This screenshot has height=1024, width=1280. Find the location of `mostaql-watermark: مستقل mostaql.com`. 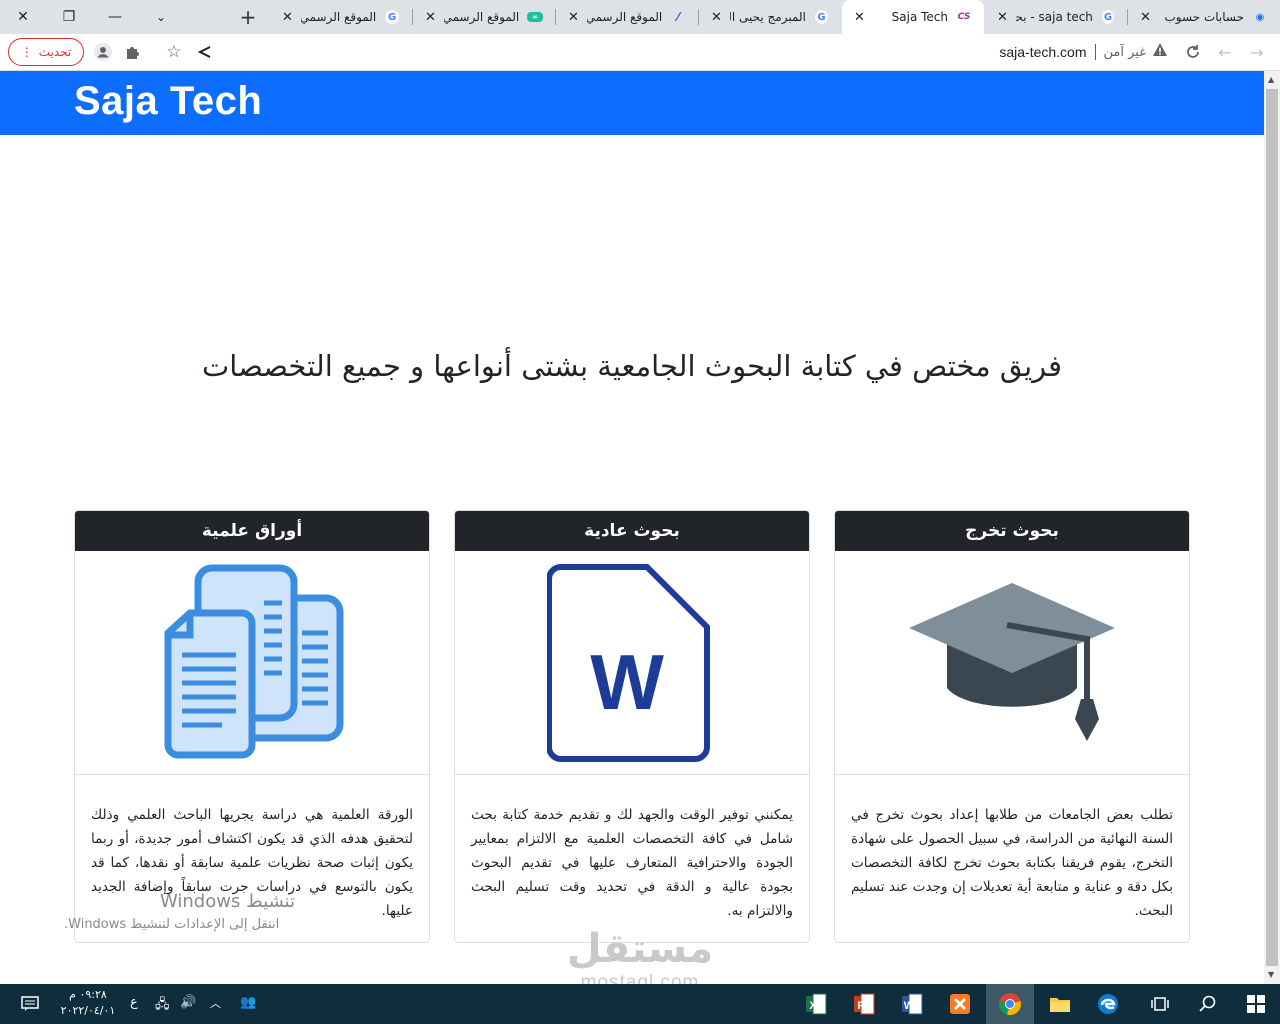

mostaql-watermark: مستقل mostaql.com is located at coordinates (640, 955).